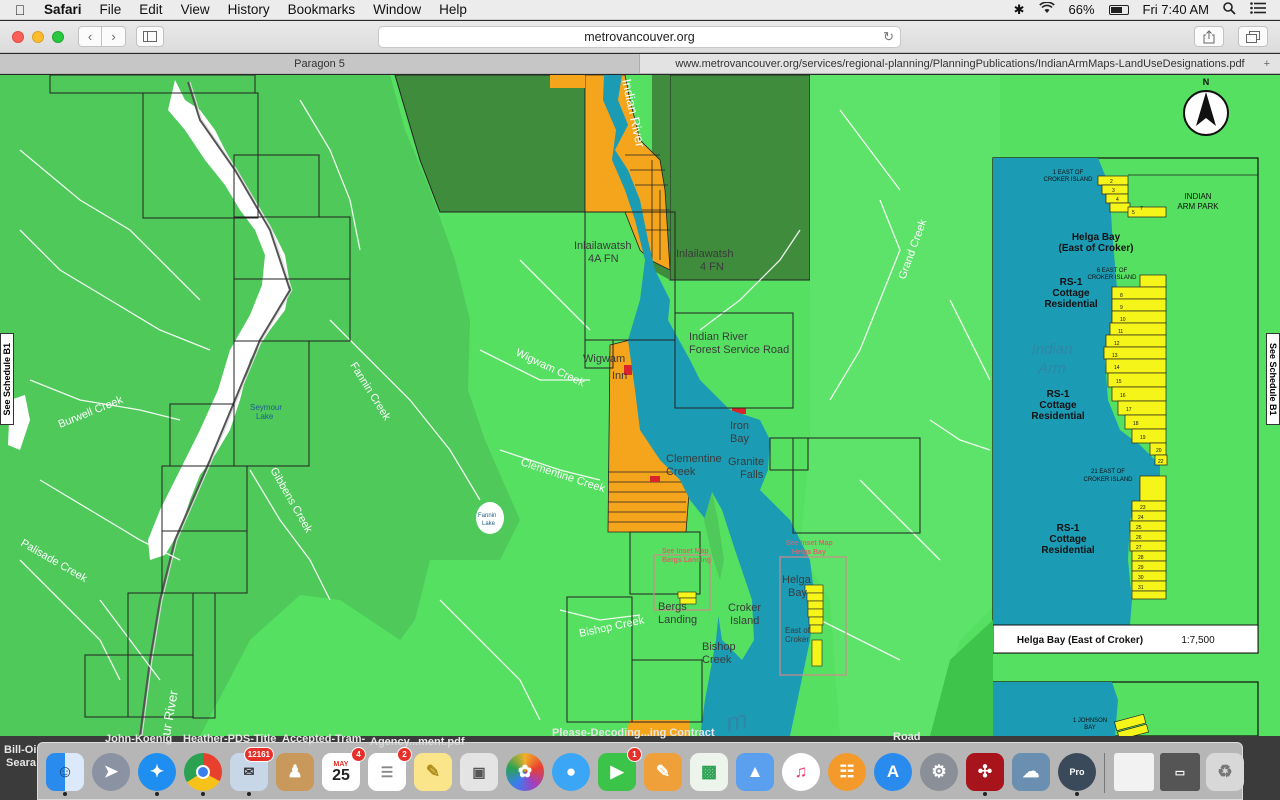  Describe the element at coordinates (1071, 293) in the screenshot. I see `inset-rs1-a-line2: Cottage` at that location.